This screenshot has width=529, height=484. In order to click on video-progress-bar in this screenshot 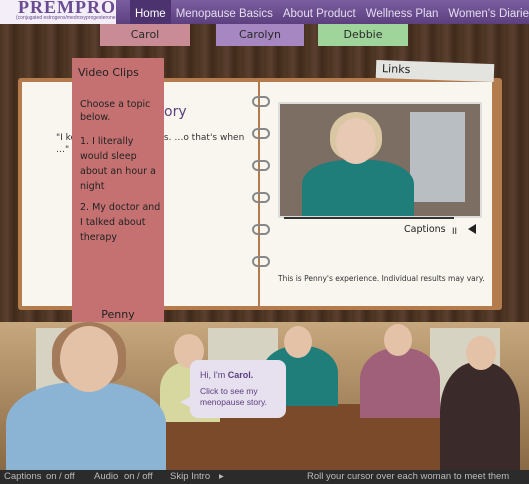, I will do `click(369, 218)`.